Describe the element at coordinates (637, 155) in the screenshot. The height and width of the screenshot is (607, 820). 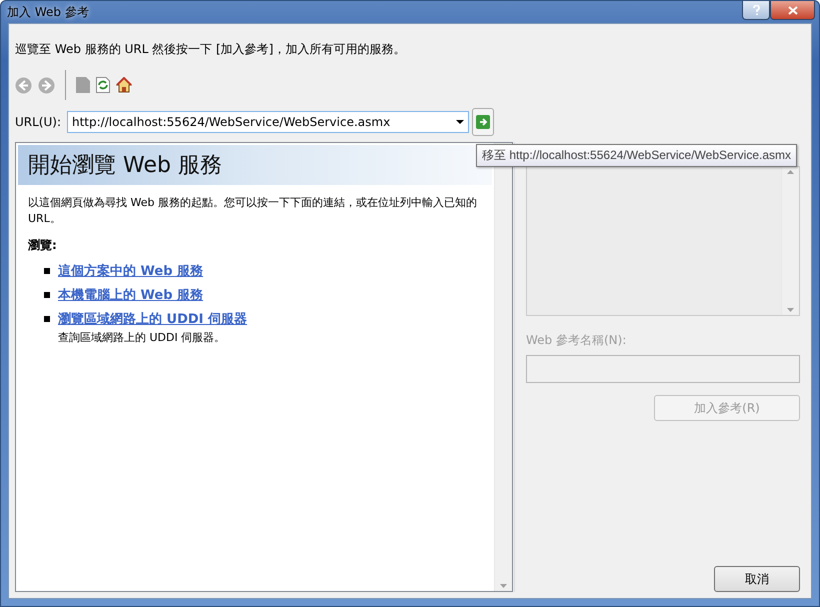
I see `tooltip: 移至 http://localhost:55624/WebService/WebService.asmx` at that location.